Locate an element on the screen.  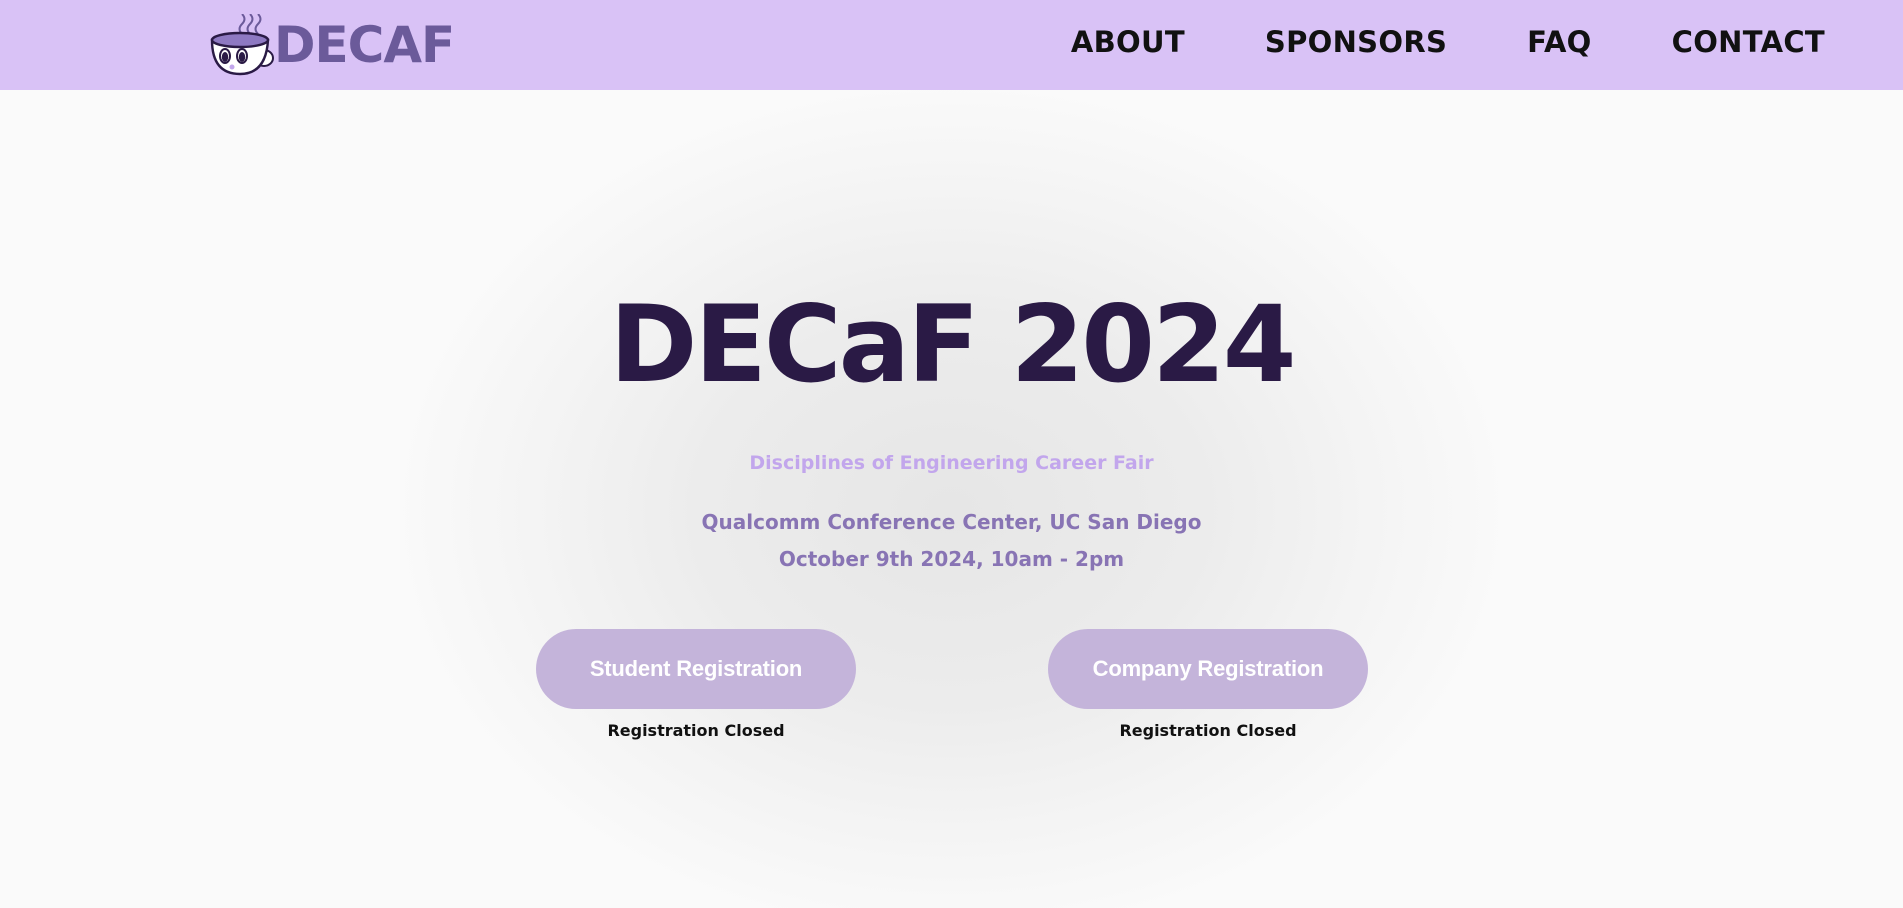
site-logo: DECAF is located at coordinates (331, 45).